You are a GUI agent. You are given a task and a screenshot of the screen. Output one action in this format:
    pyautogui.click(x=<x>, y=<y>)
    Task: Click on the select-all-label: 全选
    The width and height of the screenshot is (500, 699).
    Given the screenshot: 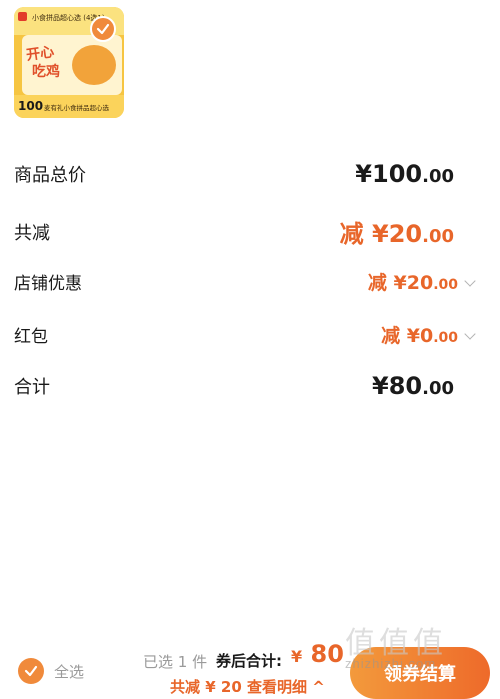 What is the action you would take?
    pyautogui.click(x=69, y=671)
    